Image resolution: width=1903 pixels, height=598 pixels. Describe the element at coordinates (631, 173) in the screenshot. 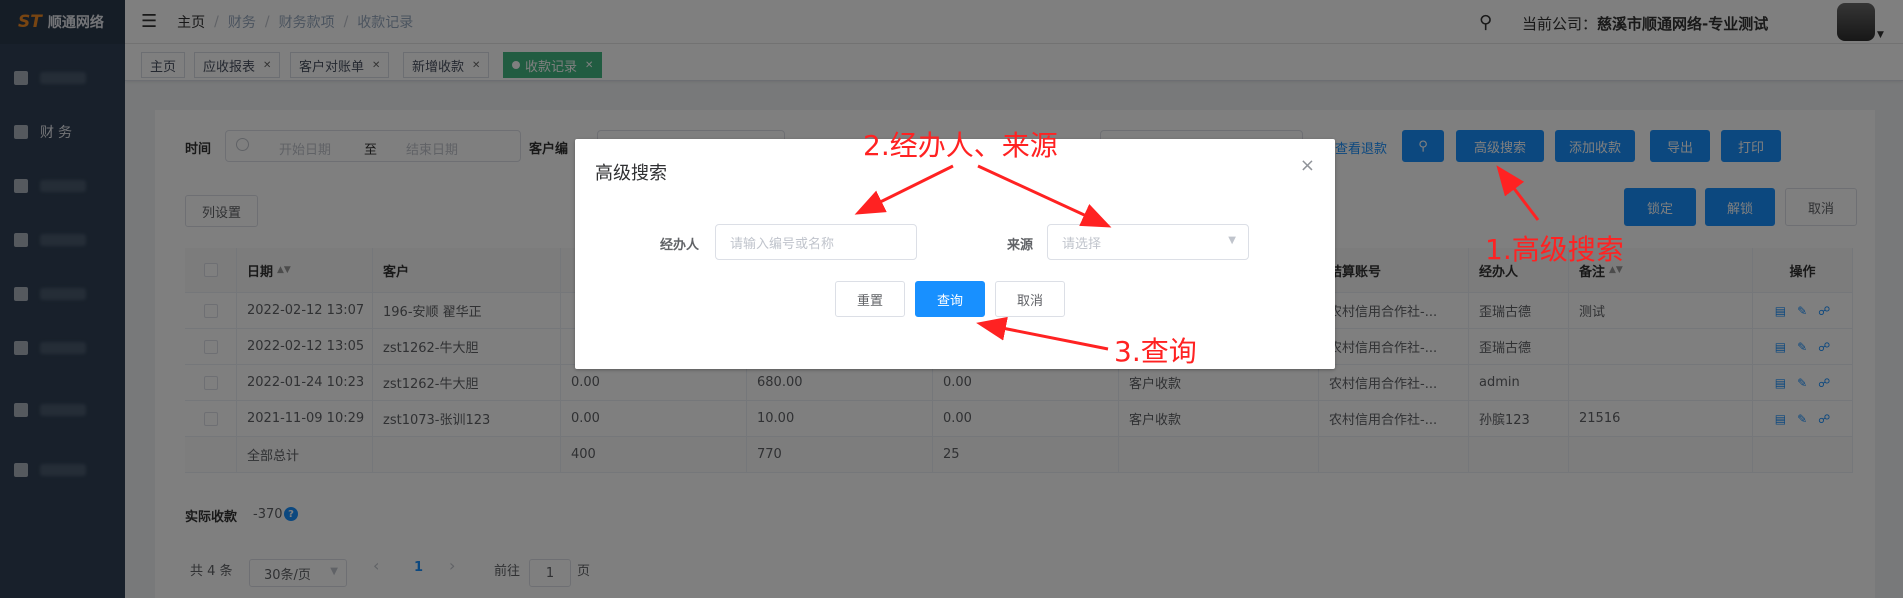

I see `dialog-title: 高级搜索` at that location.